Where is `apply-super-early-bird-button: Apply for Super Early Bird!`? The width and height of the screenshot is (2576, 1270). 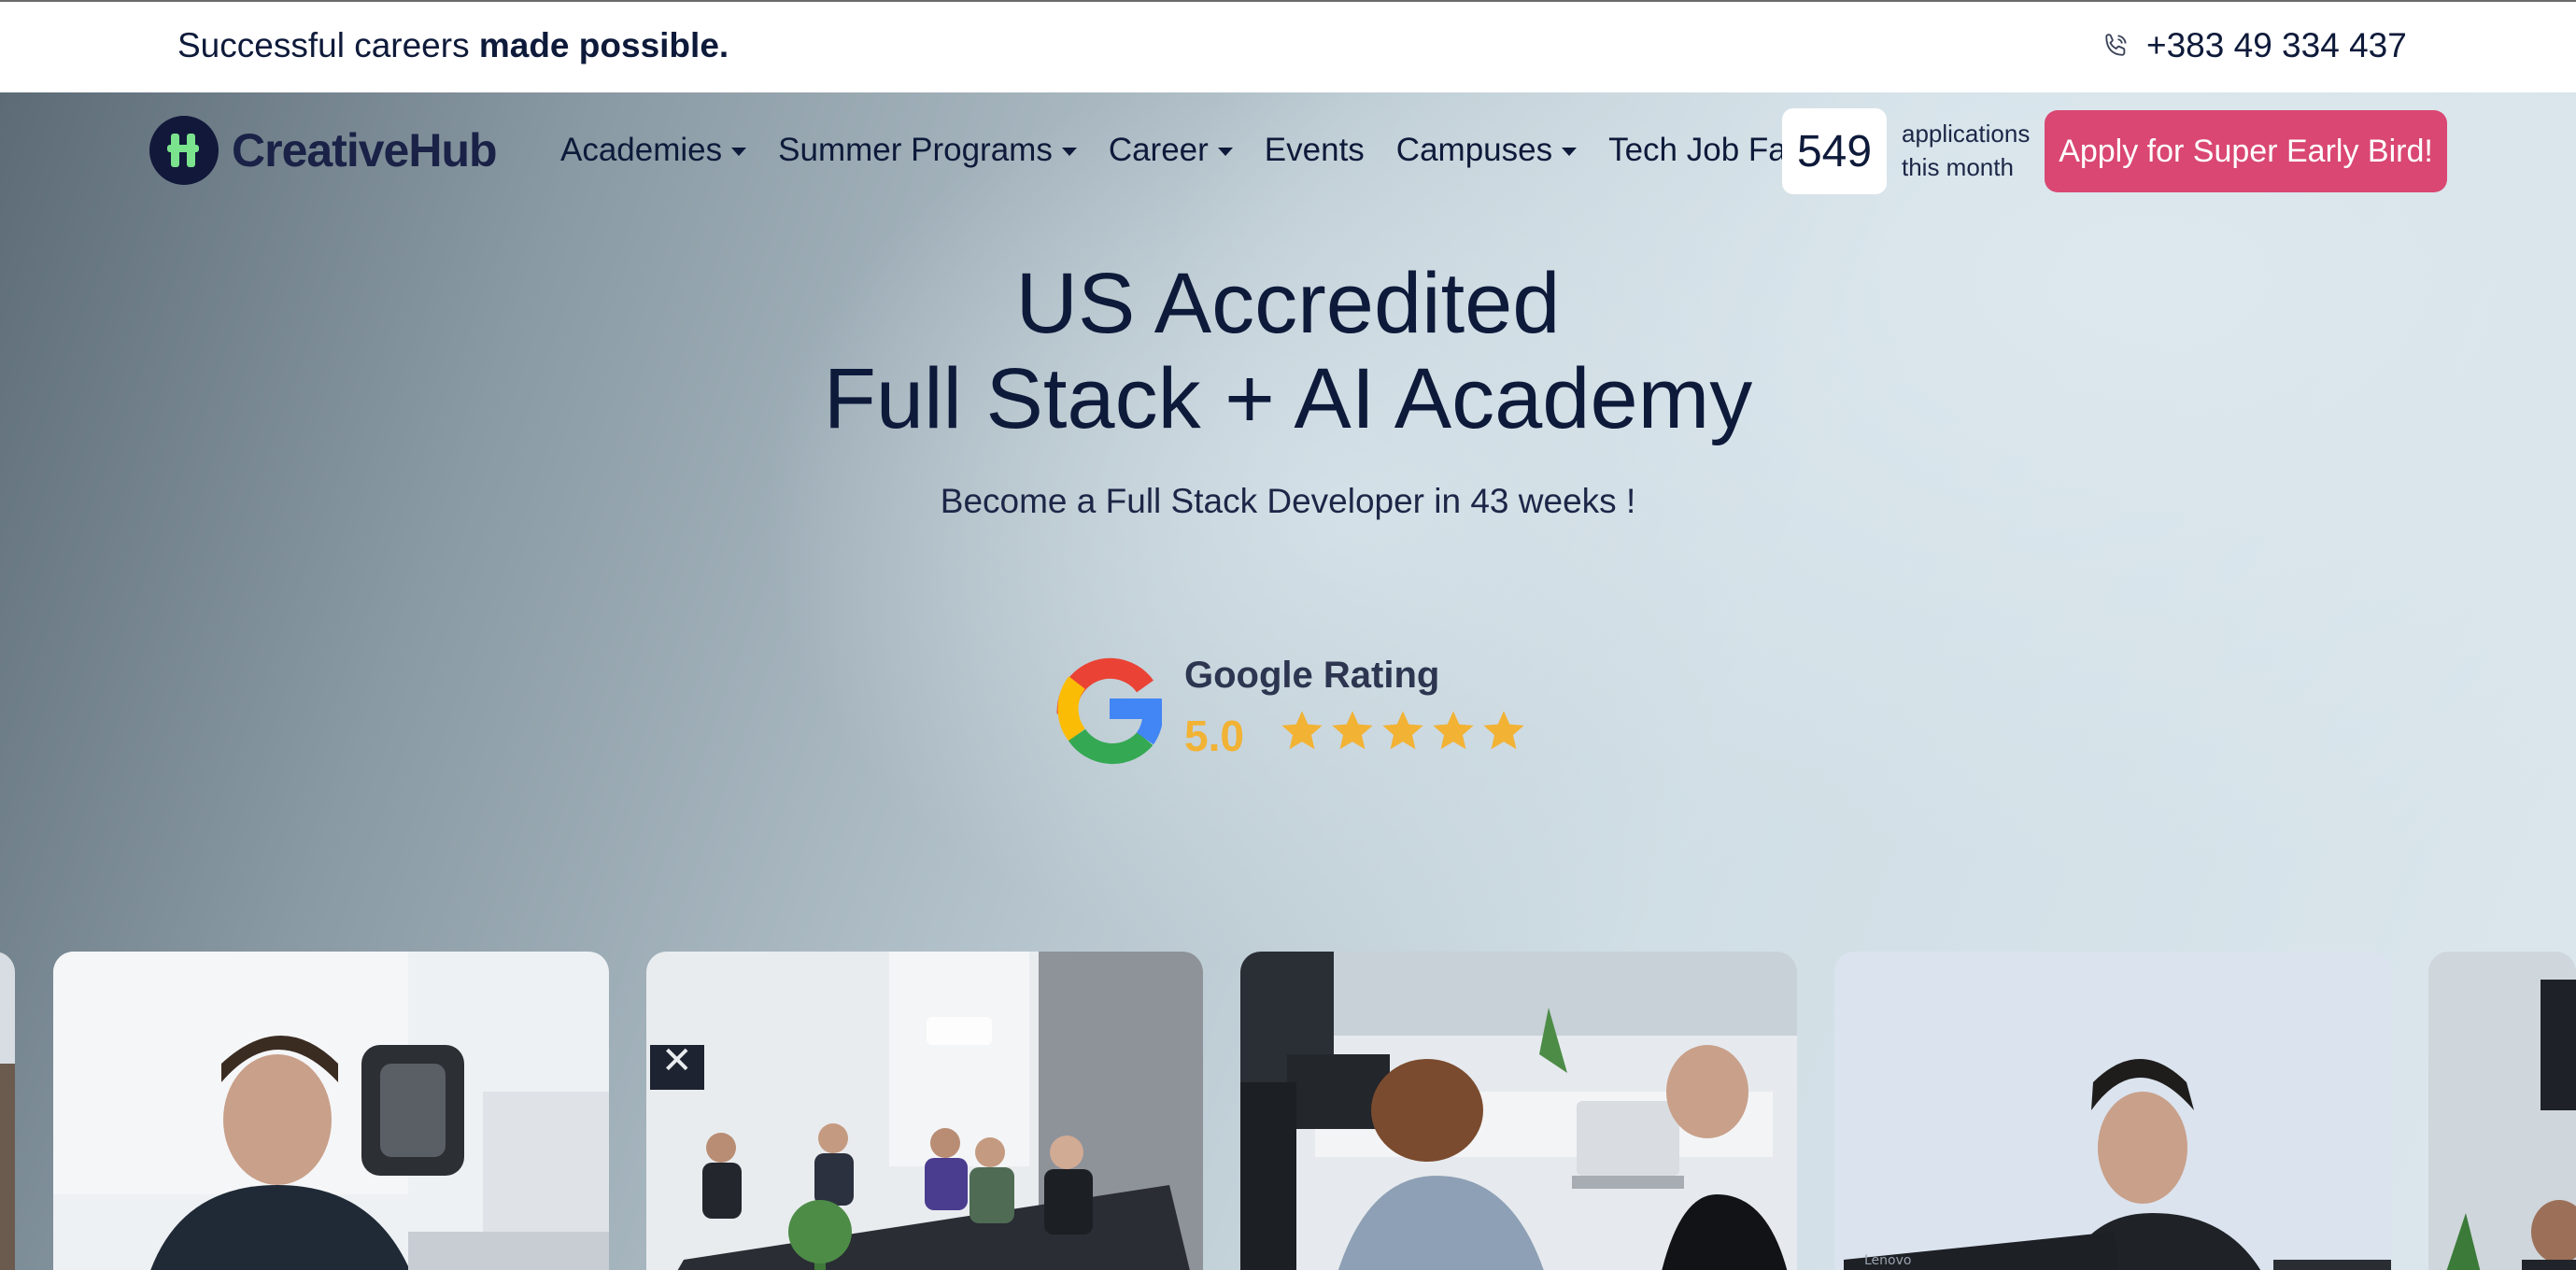 apply-super-early-bird-button: Apply for Super Early Bird! is located at coordinates (2246, 151).